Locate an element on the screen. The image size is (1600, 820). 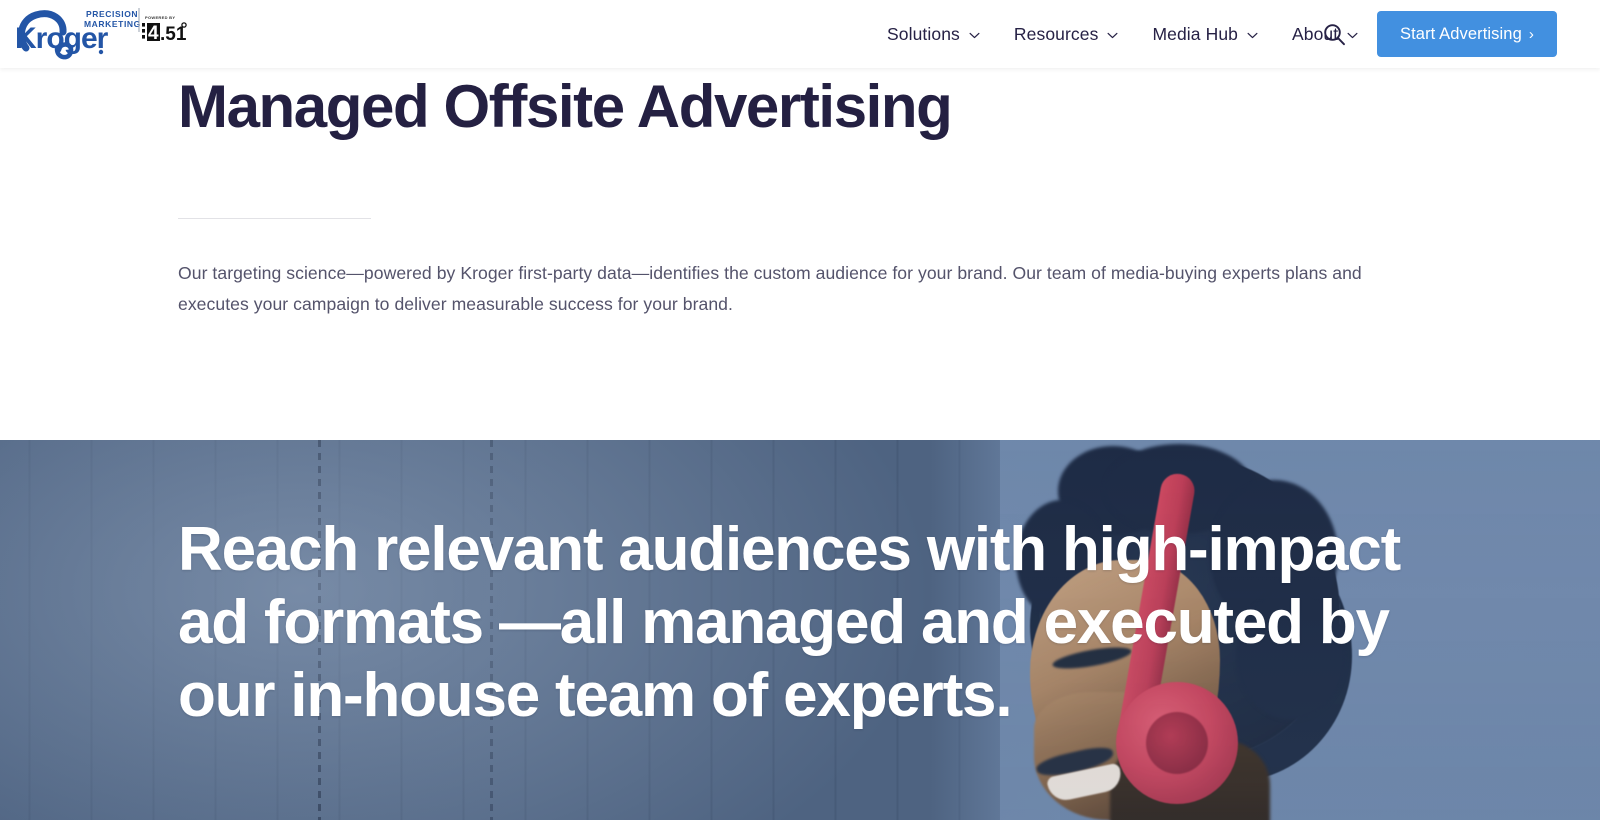
main-navigation: Solutions Resources Media Hub About is located at coordinates (1122, 34).